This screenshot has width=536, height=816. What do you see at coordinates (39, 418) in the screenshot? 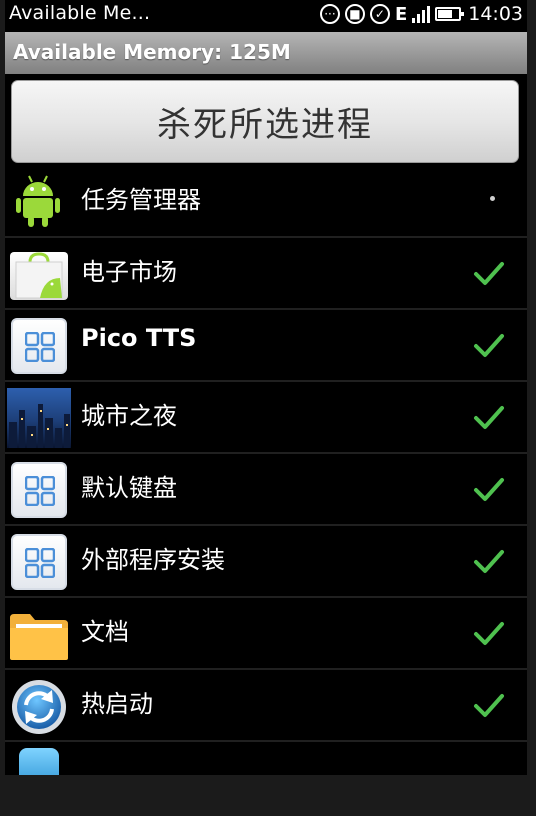
I see `city-night-icon` at bounding box center [39, 418].